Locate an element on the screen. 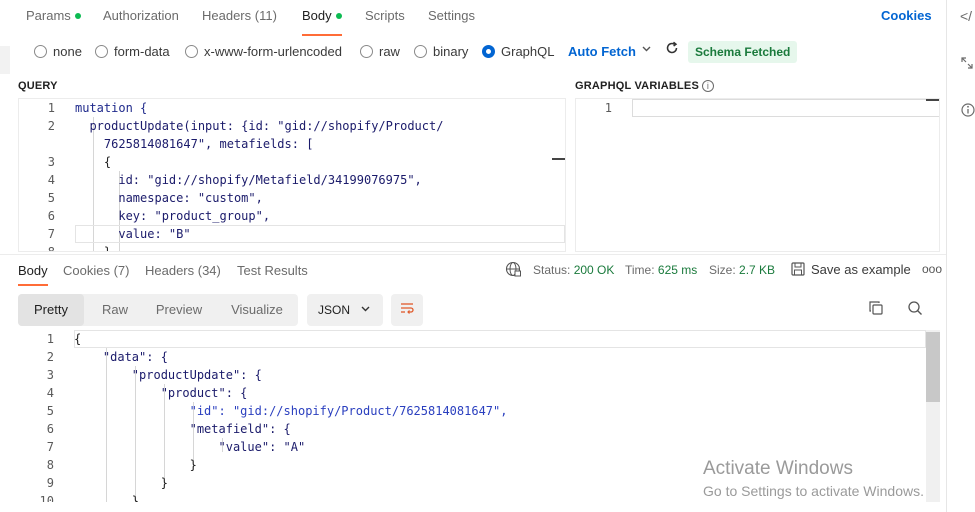 Image resolution: width=975 pixels, height=512 pixels. variables-heading-wrap: GRAPHQL VARIABLES i is located at coordinates (645, 86).